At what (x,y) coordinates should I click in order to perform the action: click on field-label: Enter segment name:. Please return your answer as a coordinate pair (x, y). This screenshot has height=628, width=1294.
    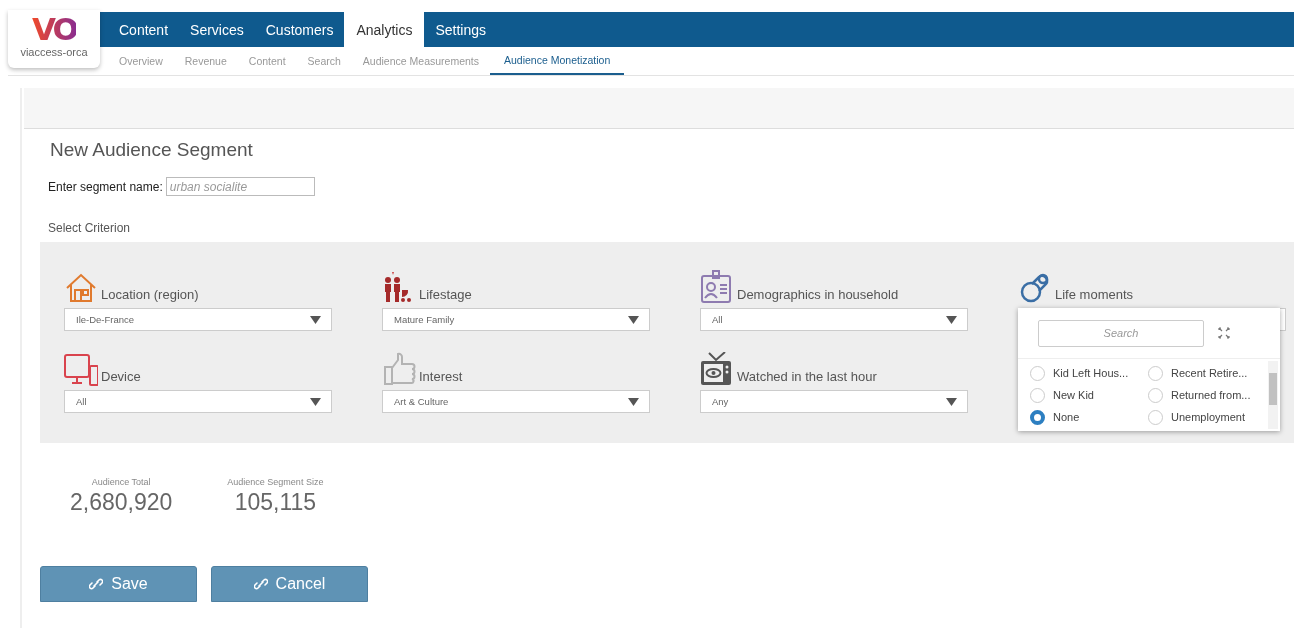
    Looking at the image, I should click on (105, 186).